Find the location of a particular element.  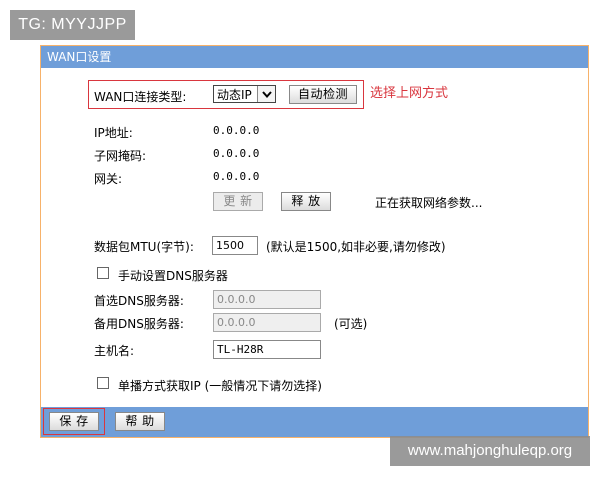

watermark-bottom: www.mahjonghuleqp.org is located at coordinates (490, 451).